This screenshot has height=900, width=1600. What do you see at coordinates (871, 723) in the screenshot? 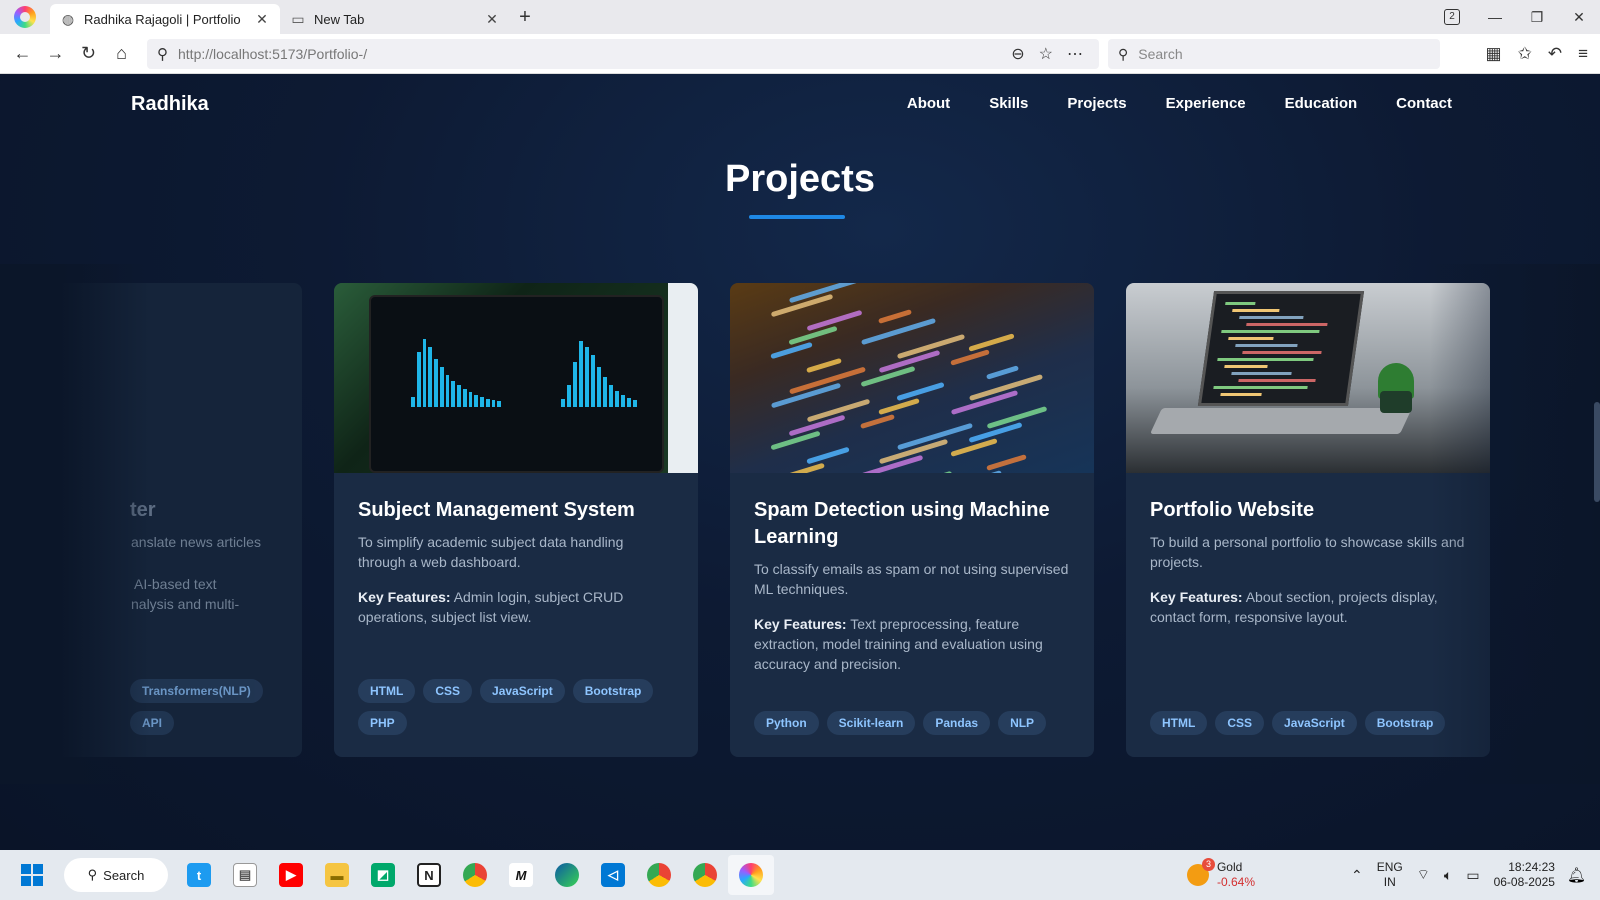
I see `tech-tag: Scikit-learn` at bounding box center [871, 723].